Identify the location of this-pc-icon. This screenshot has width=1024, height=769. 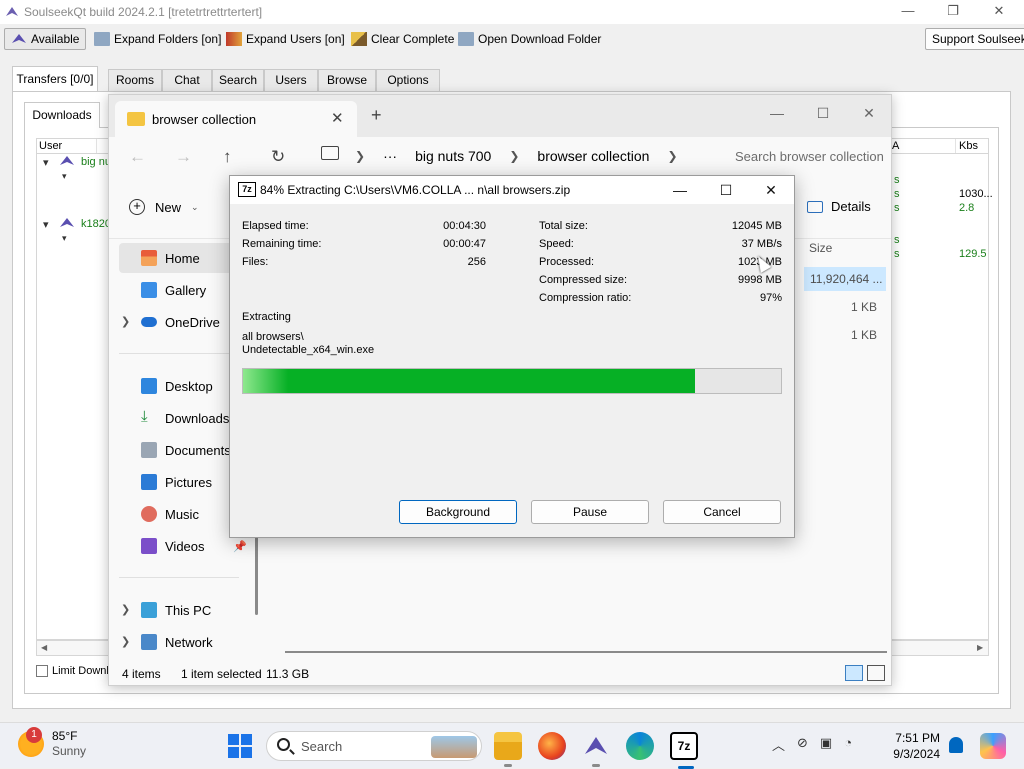
(330, 153).